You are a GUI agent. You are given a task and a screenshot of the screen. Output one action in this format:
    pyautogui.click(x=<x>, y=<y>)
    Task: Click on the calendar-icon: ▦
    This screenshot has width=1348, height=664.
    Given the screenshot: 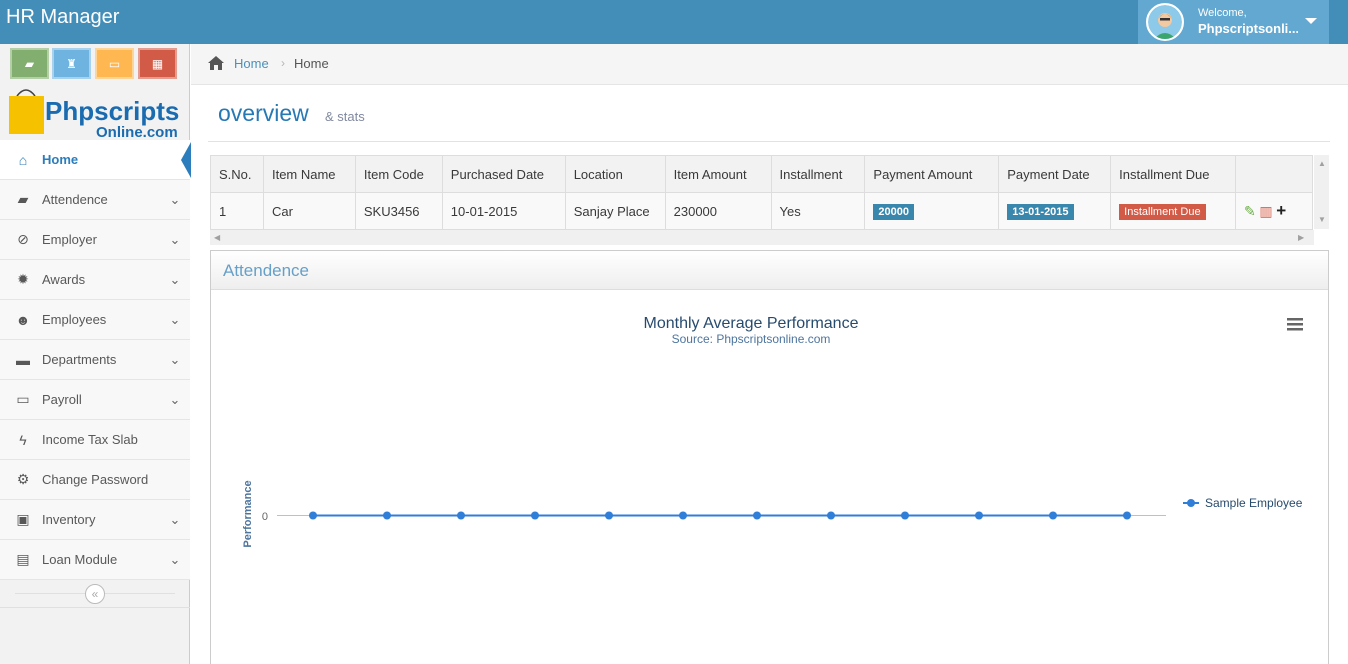 What is the action you would take?
    pyautogui.click(x=157, y=63)
    